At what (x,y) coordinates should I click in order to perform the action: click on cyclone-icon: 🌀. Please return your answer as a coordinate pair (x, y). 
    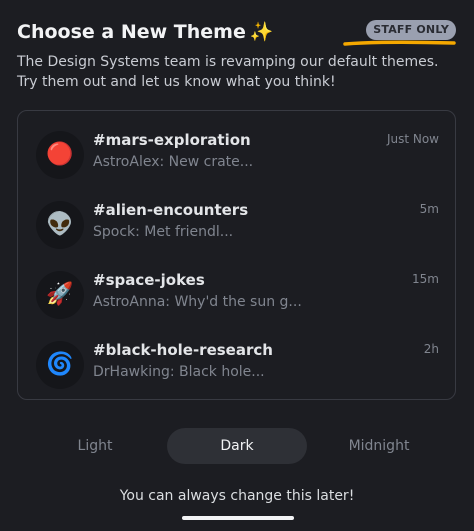
    Looking at the image, I should click on (60, 365).